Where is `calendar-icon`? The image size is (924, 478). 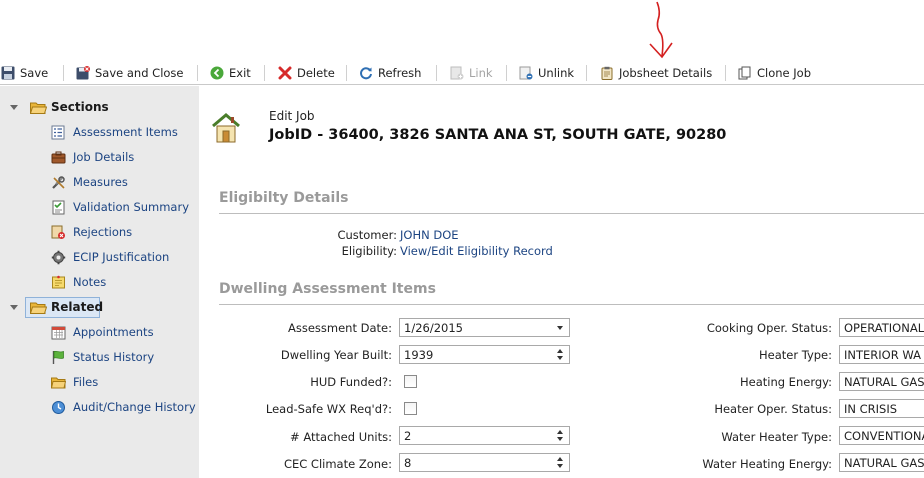 calendar-icon is located at coordinates (58, 332).